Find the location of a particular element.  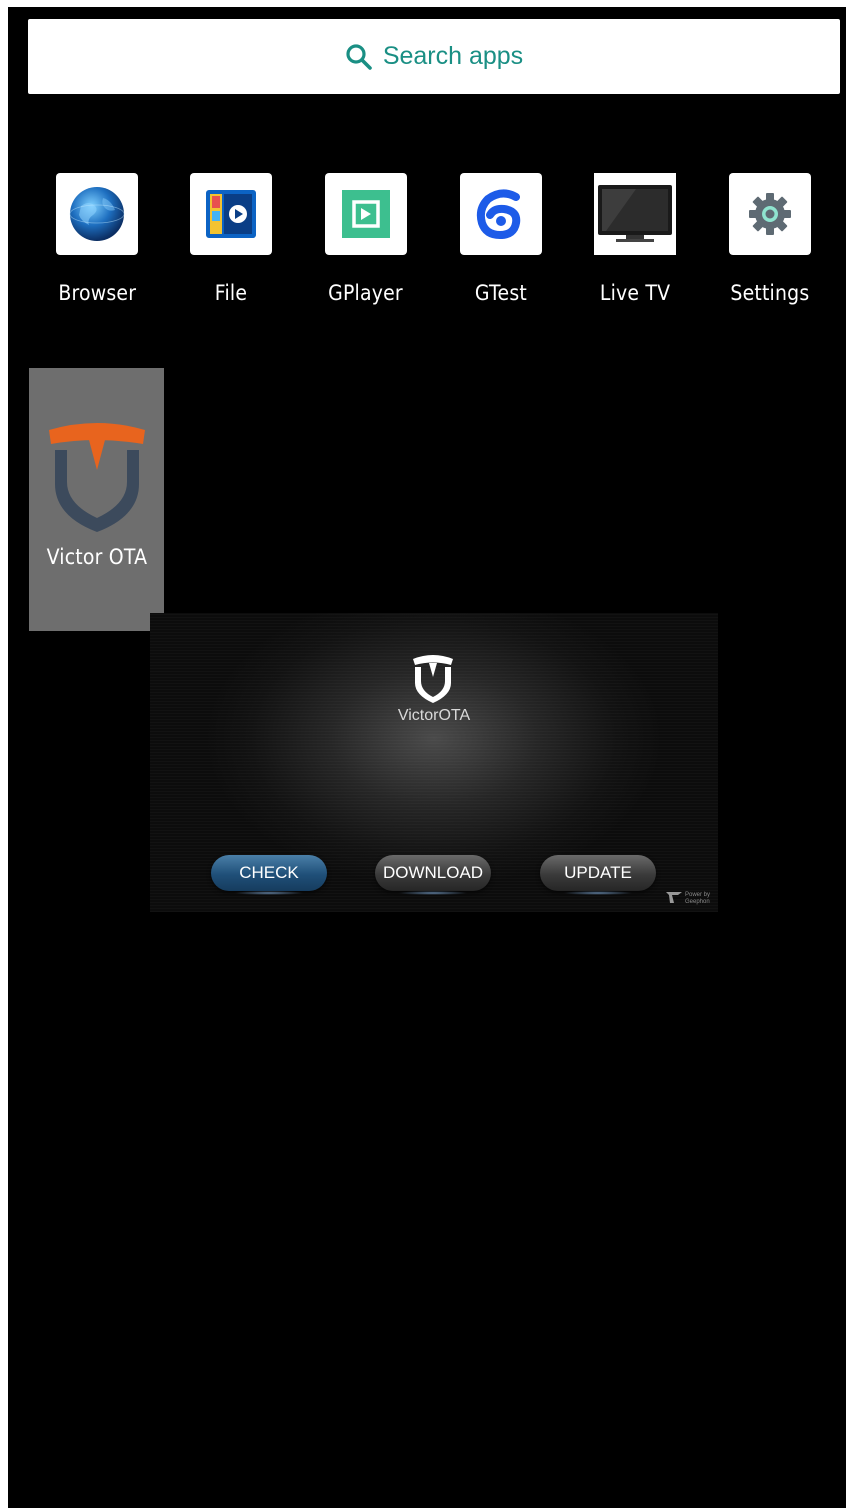

gear-icon is located at coordinates (770, 214).